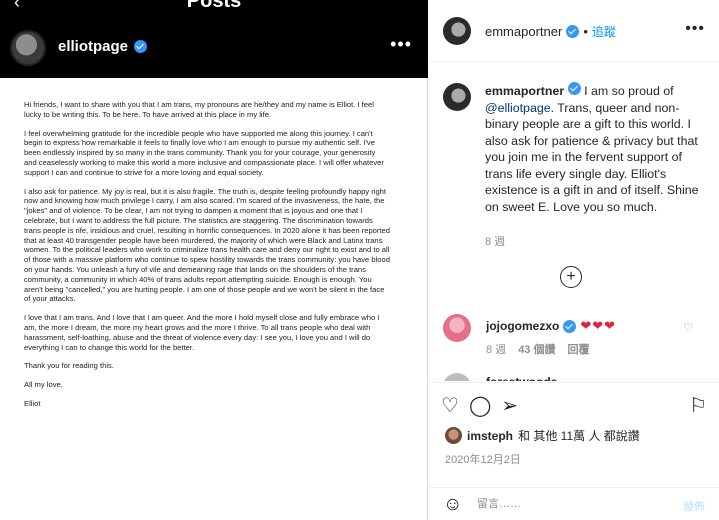 The height and width of the screenshot is (520, 719). I want to click on embedded-header: ‹ Posts elliotpage •••, so click(214, 39).